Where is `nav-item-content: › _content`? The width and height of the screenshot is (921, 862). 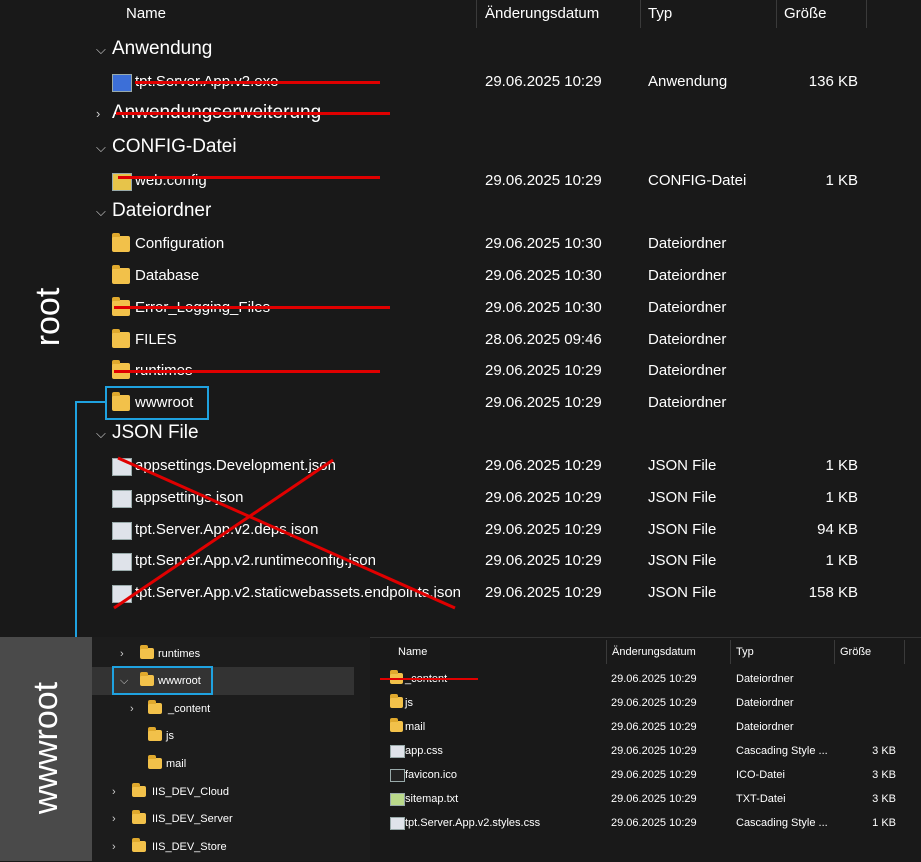 nav-item-content: › _content is located at coordinates (223, 709).